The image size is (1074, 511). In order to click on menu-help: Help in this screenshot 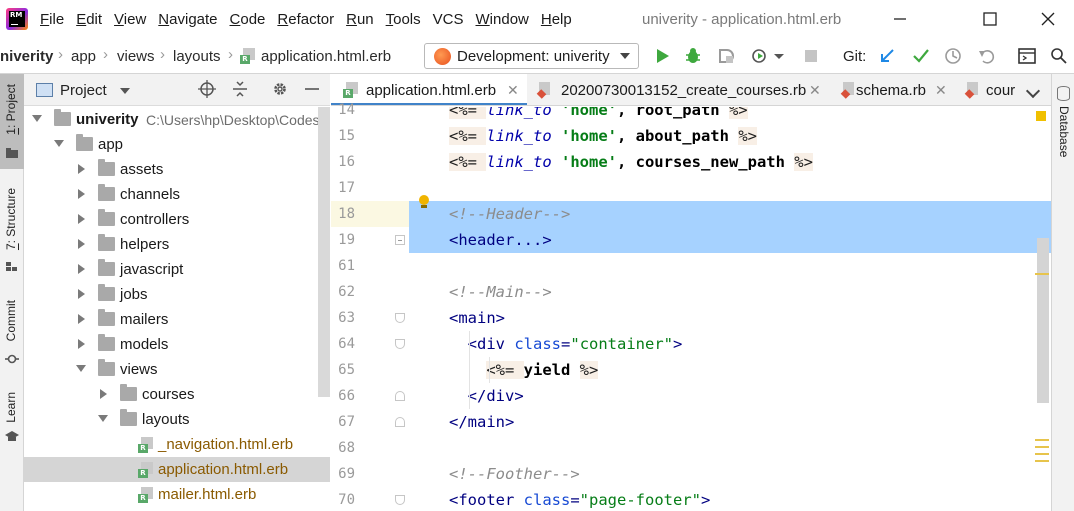, I will do `click(556, 19)`.